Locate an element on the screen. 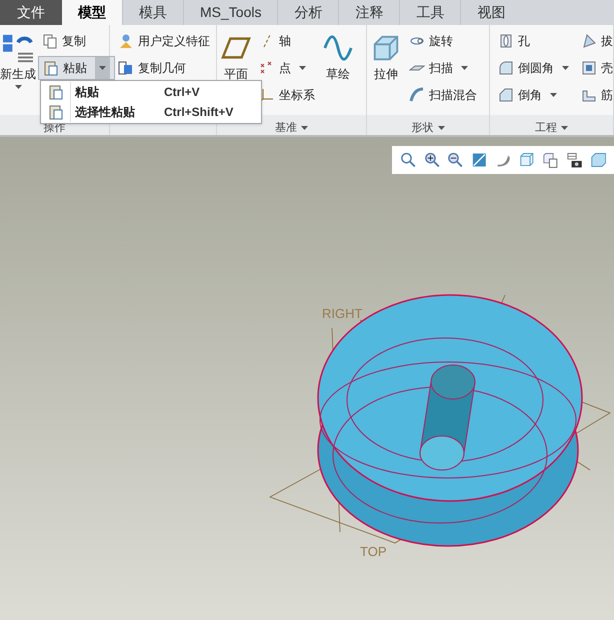 This screenshot has width=614, height=620. ribbon-button: 倒角 is located at coordinates (527, 95).